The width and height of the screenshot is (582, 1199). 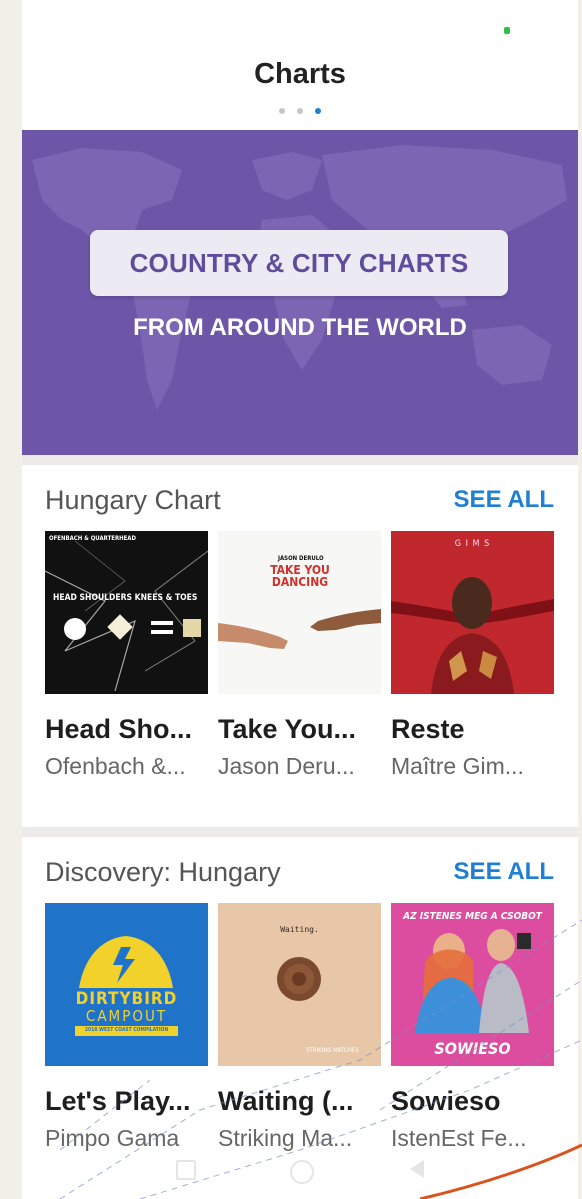 What do you see at coordinates (472, 1048) in the screenshot?
I see `art-title-text: SOWIESO` at bounding box center [472, 1048].